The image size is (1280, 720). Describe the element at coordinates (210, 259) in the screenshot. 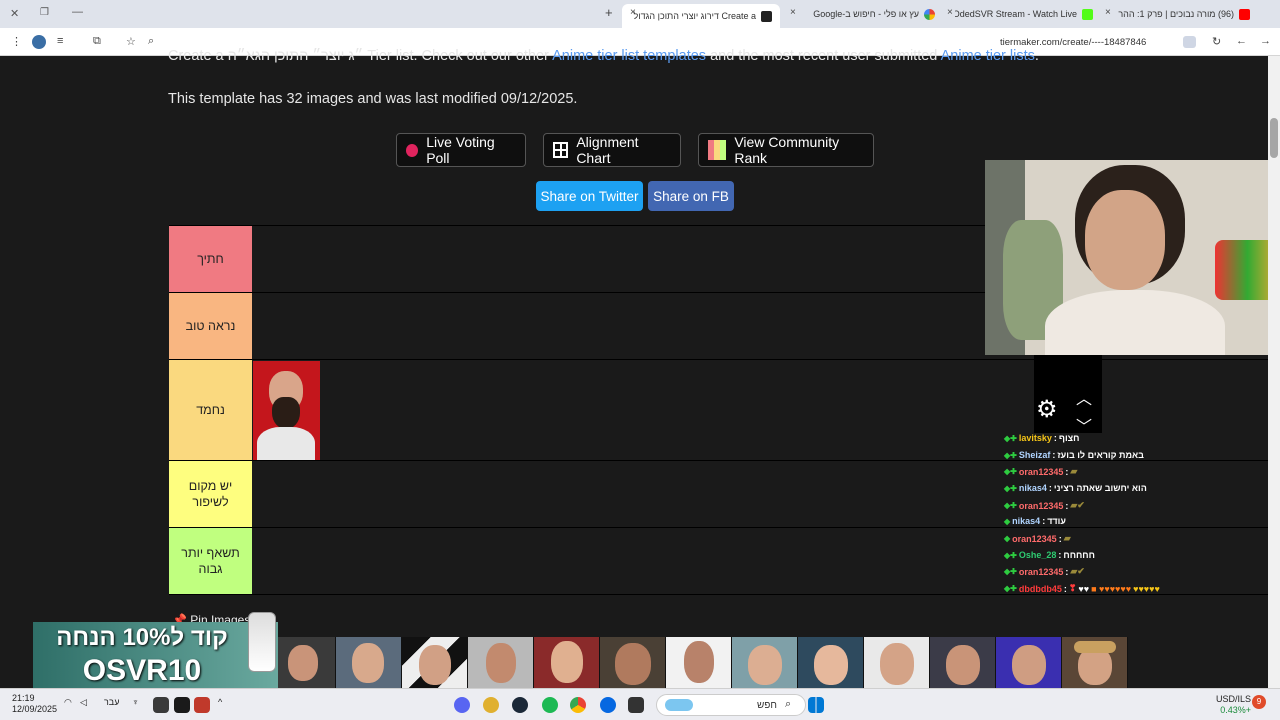

I see `tier-label: חתיך` at that location.